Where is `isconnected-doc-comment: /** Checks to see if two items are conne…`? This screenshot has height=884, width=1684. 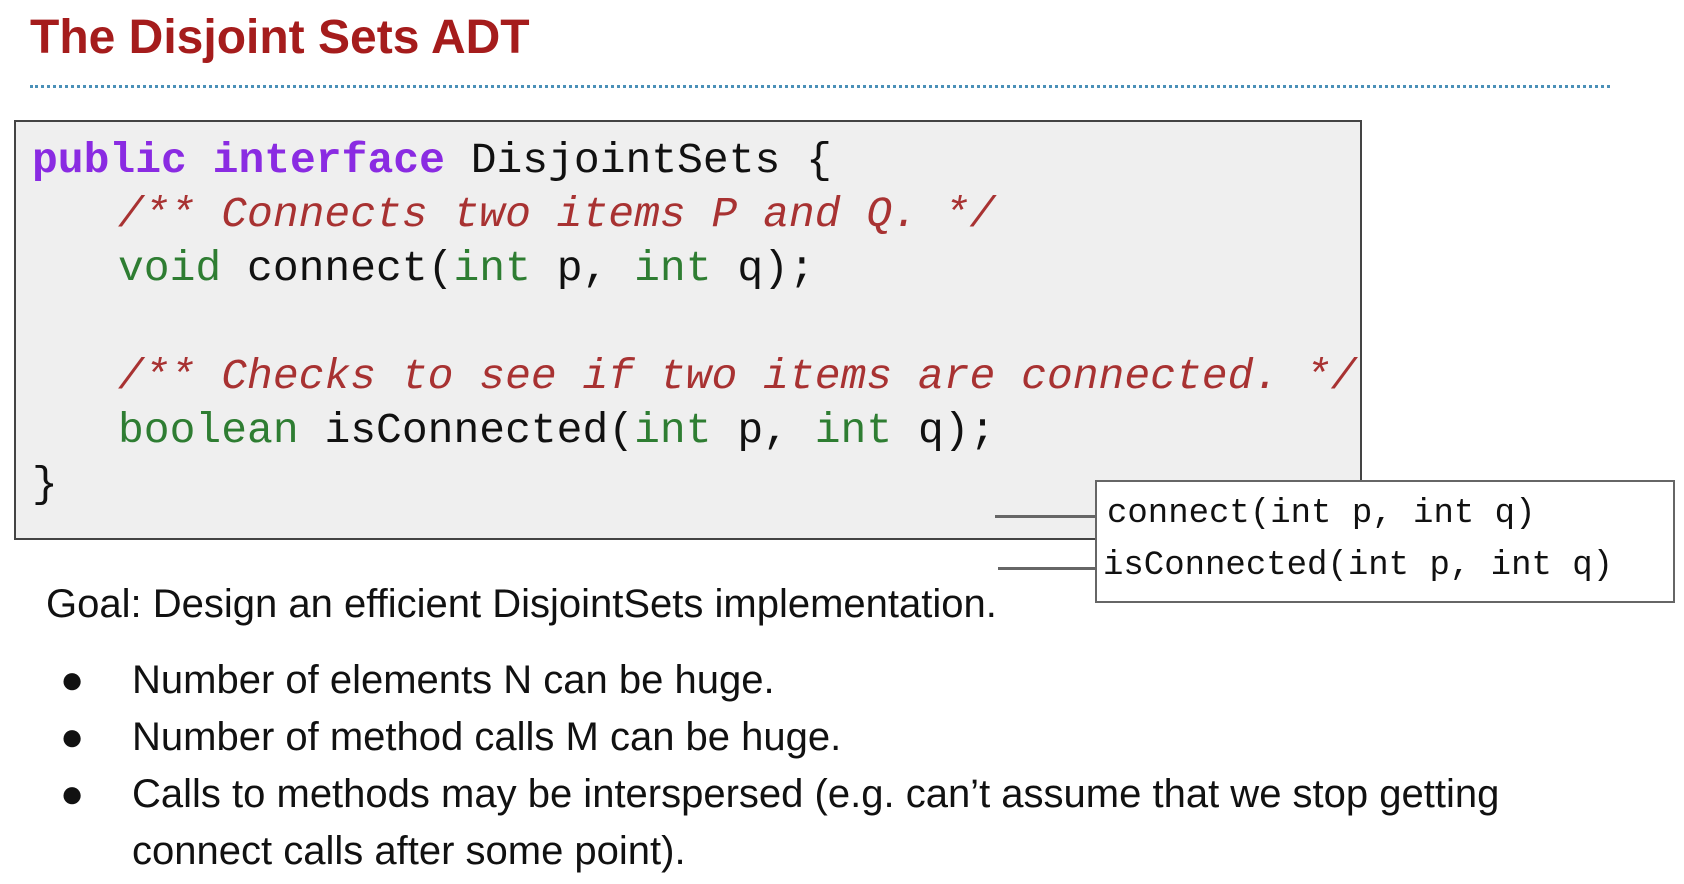 isconnected-doc-comment: /** Checks to see if two items are conne… is located at coordinates (737, 376).